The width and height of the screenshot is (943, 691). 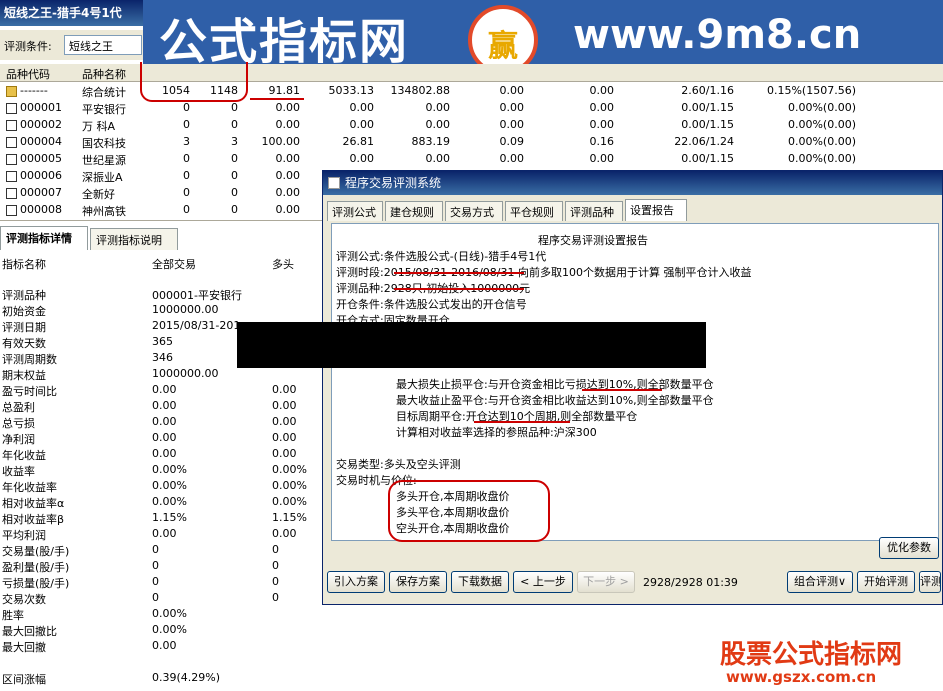 What do you see at coordinates (18, 471) in the screenshot?
I see `metric-name: 收益率` at bounding box center [18, 471].